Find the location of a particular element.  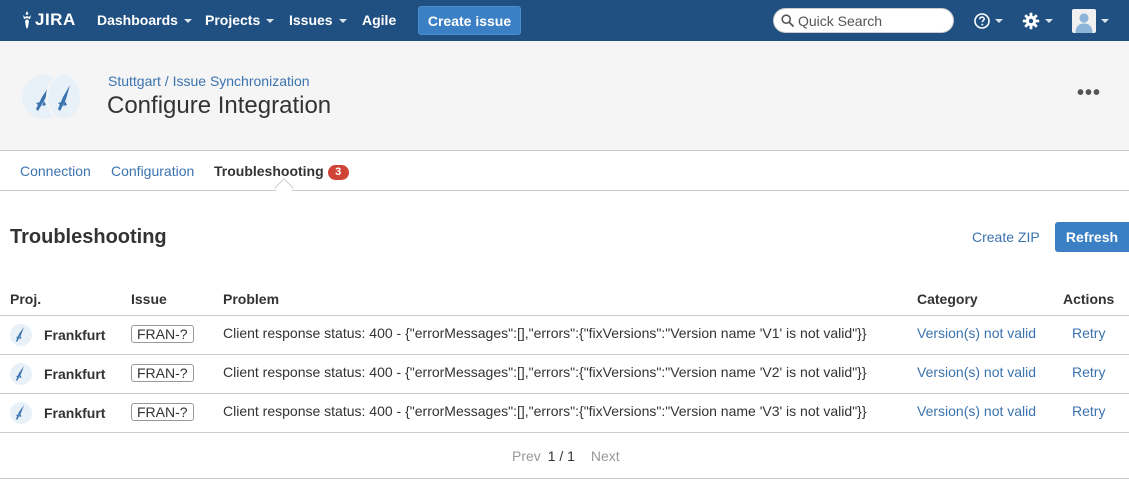

nav-agile-label: Agile is located at coordinates (379, 20).